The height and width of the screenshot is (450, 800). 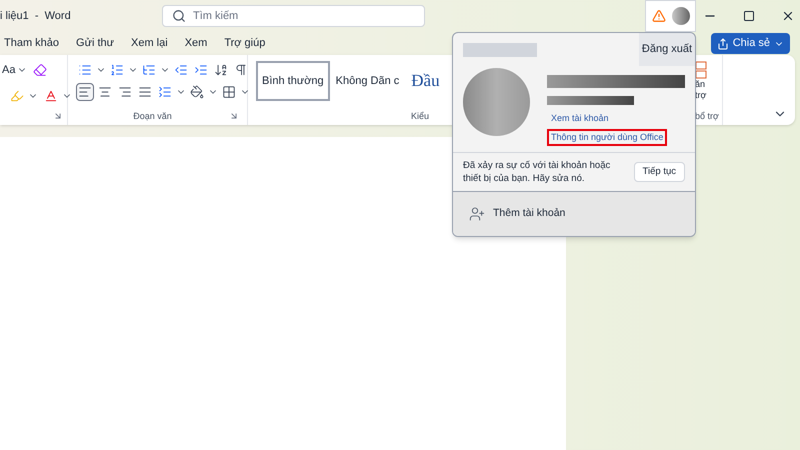 I want to click on account-link: Xem tài khoản, so click(x=580, y=119).